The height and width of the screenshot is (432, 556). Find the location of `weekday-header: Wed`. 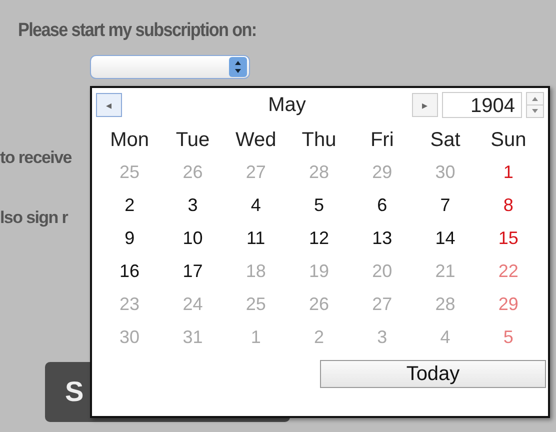

weekday-header: Wed is located at coordinates (256, 140).